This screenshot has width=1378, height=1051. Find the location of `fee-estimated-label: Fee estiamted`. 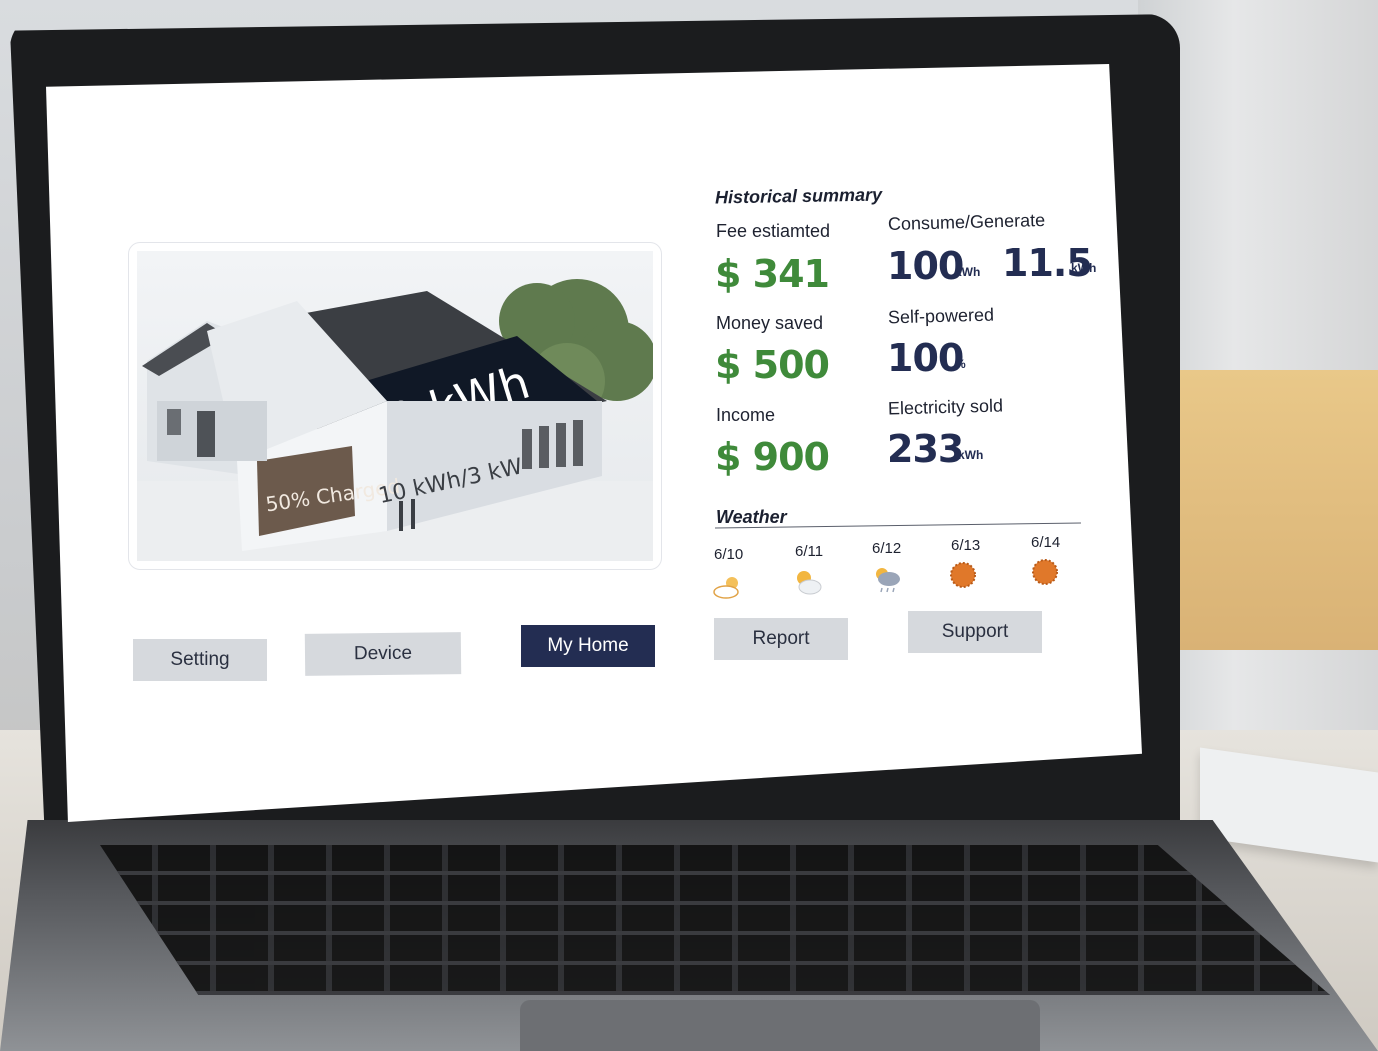

fee-estimated-label: Fee estiamted is located at coordinates (773, 231).